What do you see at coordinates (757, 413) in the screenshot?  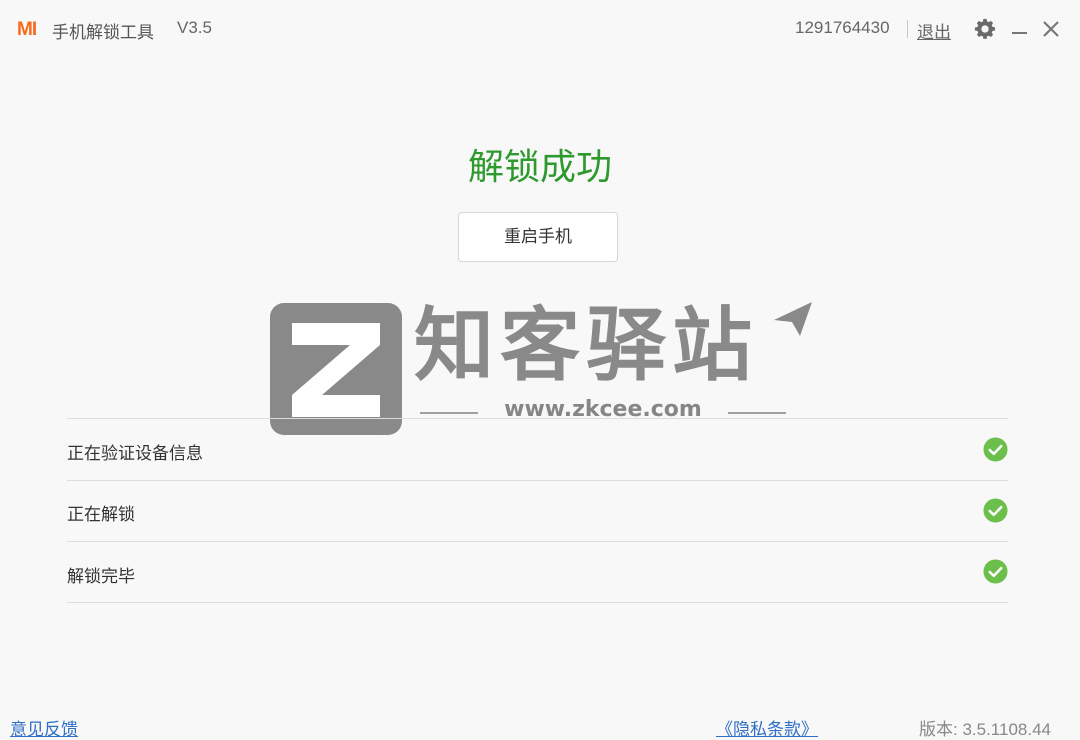 I see `watermark-rule-right` at bounding box center [757, 413].